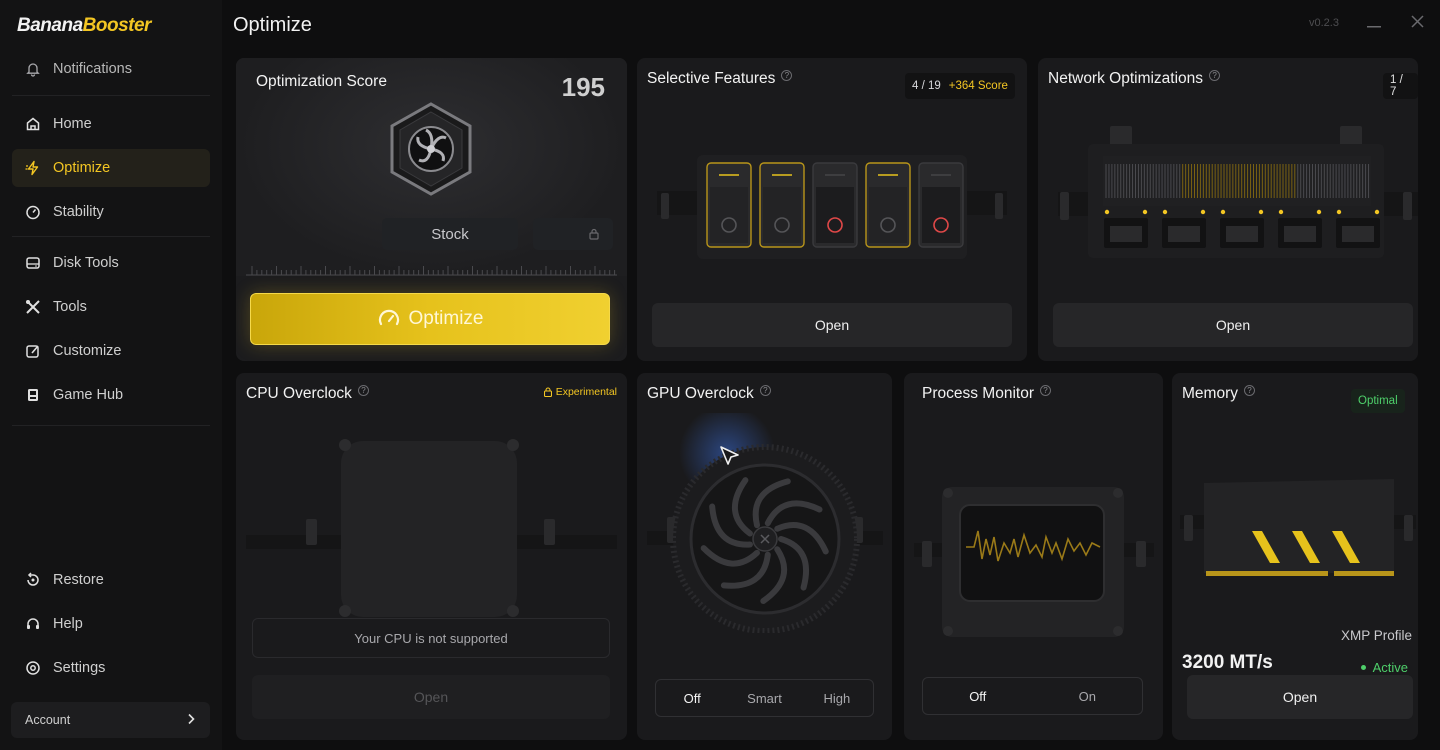  I want to click on version-label: v0.2.3, so click(1324, 23).